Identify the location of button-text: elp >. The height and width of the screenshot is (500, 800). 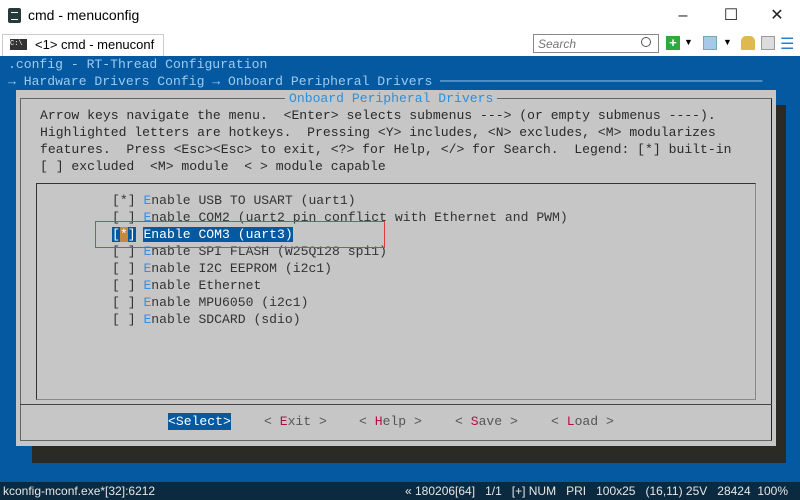
(402, 421).